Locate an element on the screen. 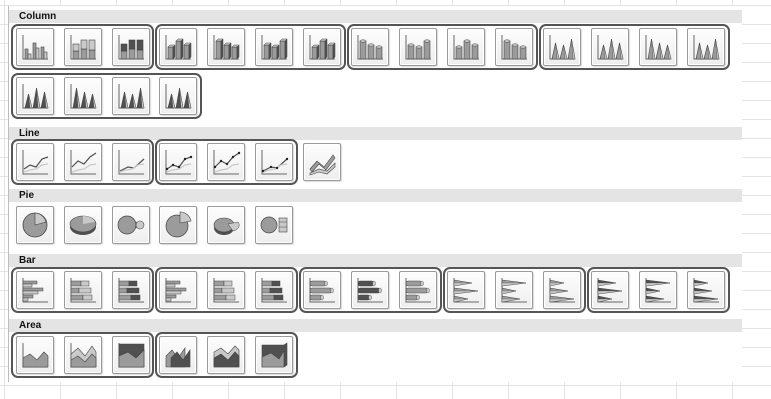 The image size is (771, 399). bar-of-pie-chart-icon is located at coordinates (274, 225).